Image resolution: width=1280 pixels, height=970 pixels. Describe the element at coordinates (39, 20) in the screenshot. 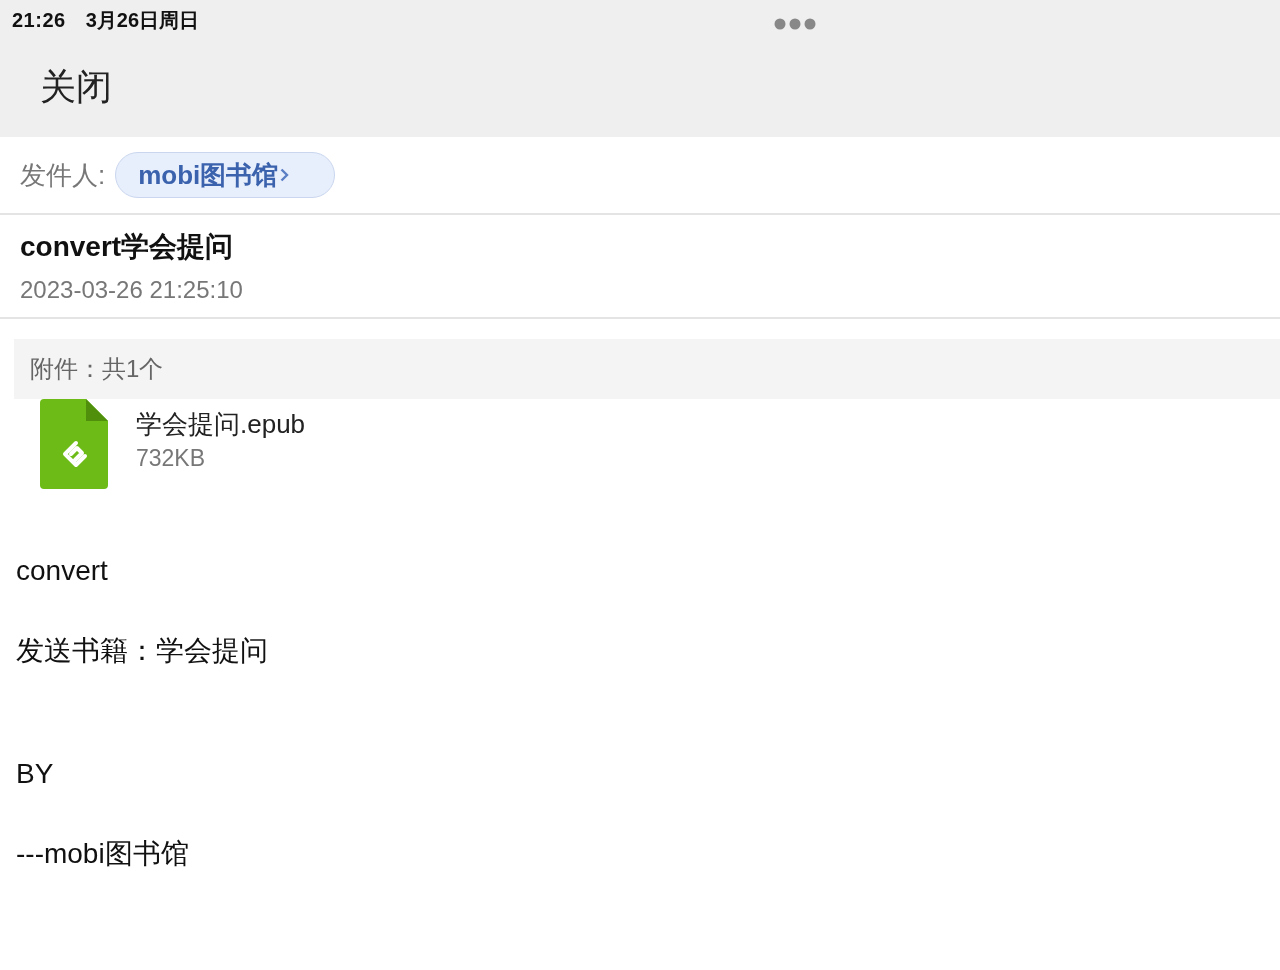

I see `status-time: 21:26` at that location.